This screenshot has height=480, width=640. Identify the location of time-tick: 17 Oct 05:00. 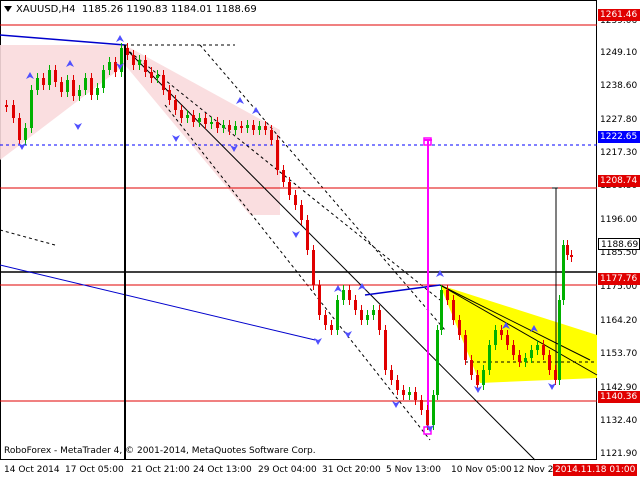
(94, 470).